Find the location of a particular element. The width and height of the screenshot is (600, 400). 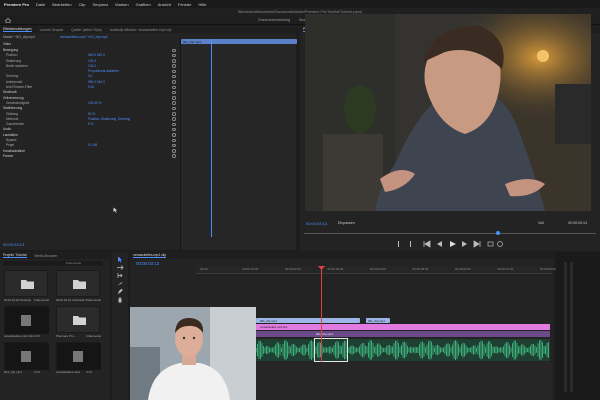

effect-row-value: Position, Skalierung, Drehung is located at coordinates (109, 119).